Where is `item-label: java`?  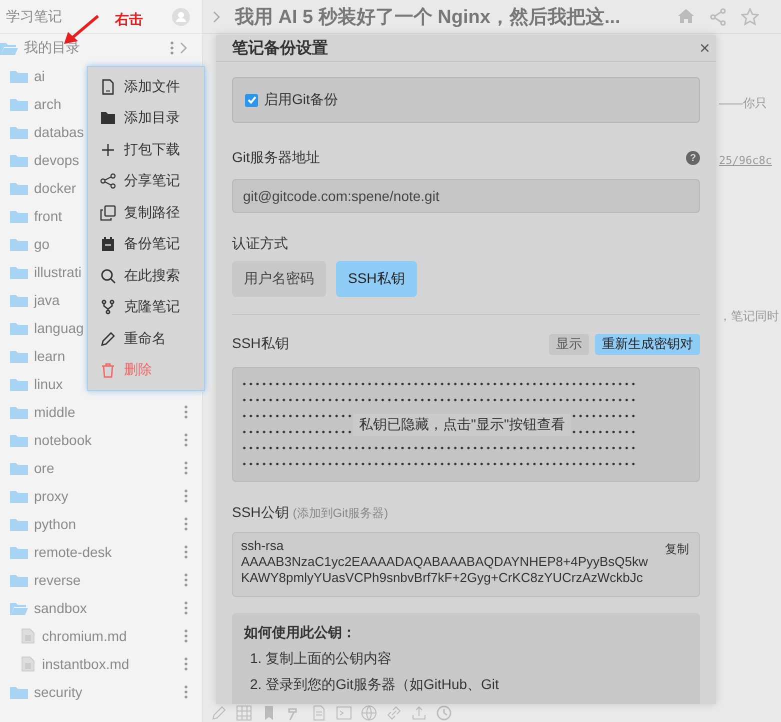
item-label: java is located at coordinates (47, 300).